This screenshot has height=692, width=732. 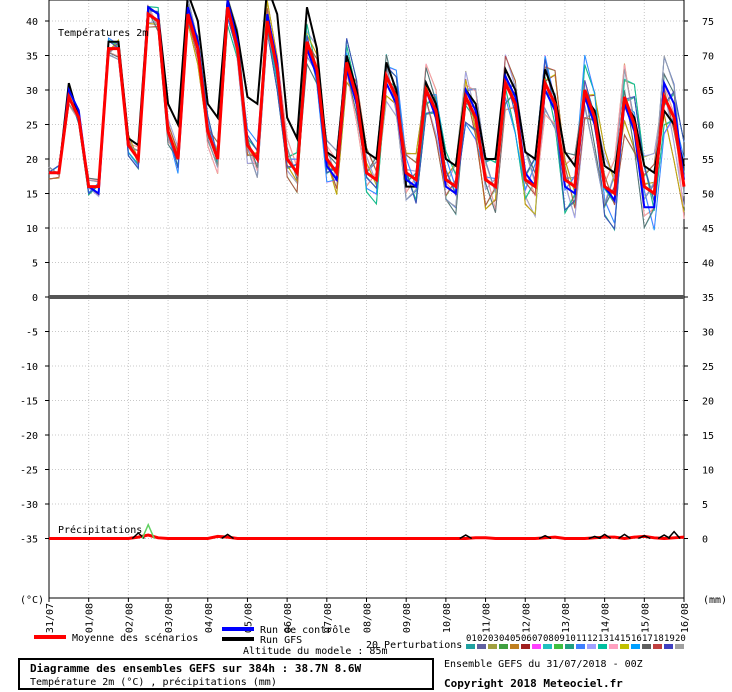 I want to click on perturbation-number-01: 01, so click(x=471, y=639).